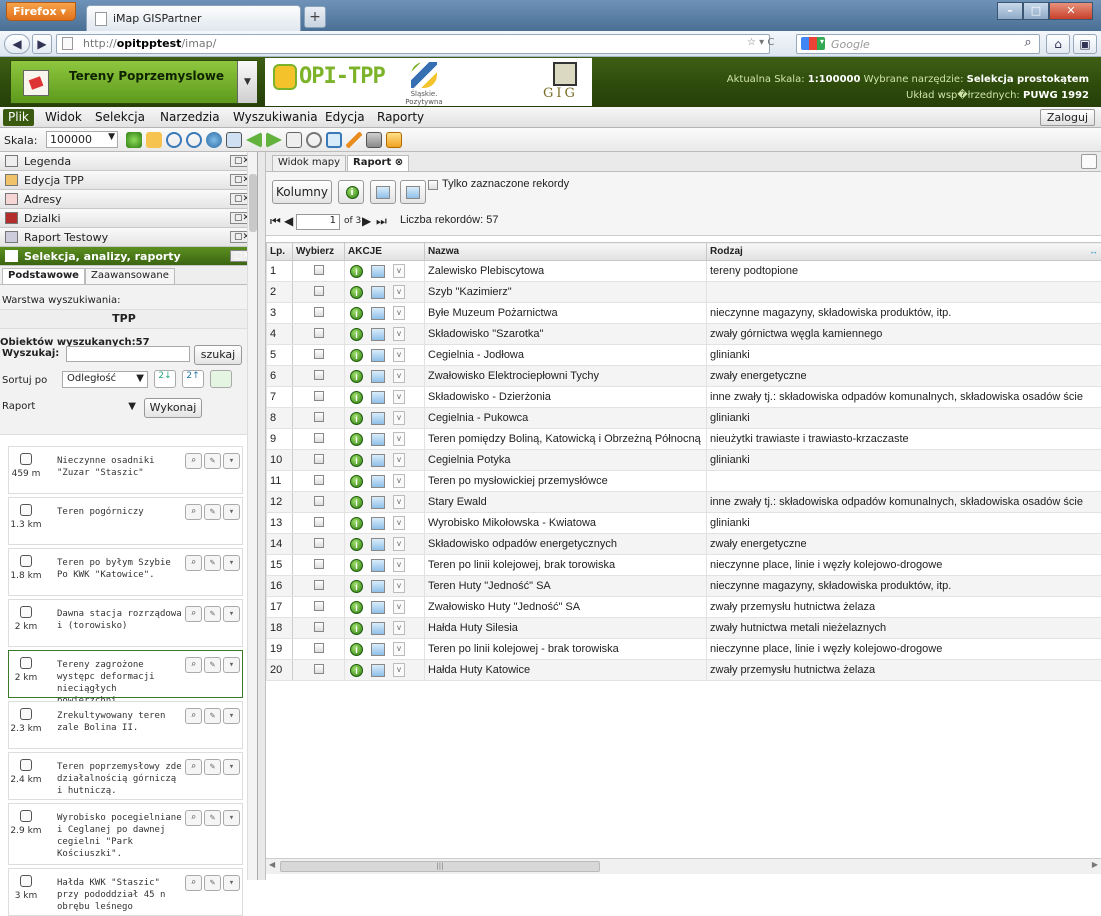  Describe the element at coordinates (366, 221) in the screenshot. I see `next-page-icon: ▶` at that location.